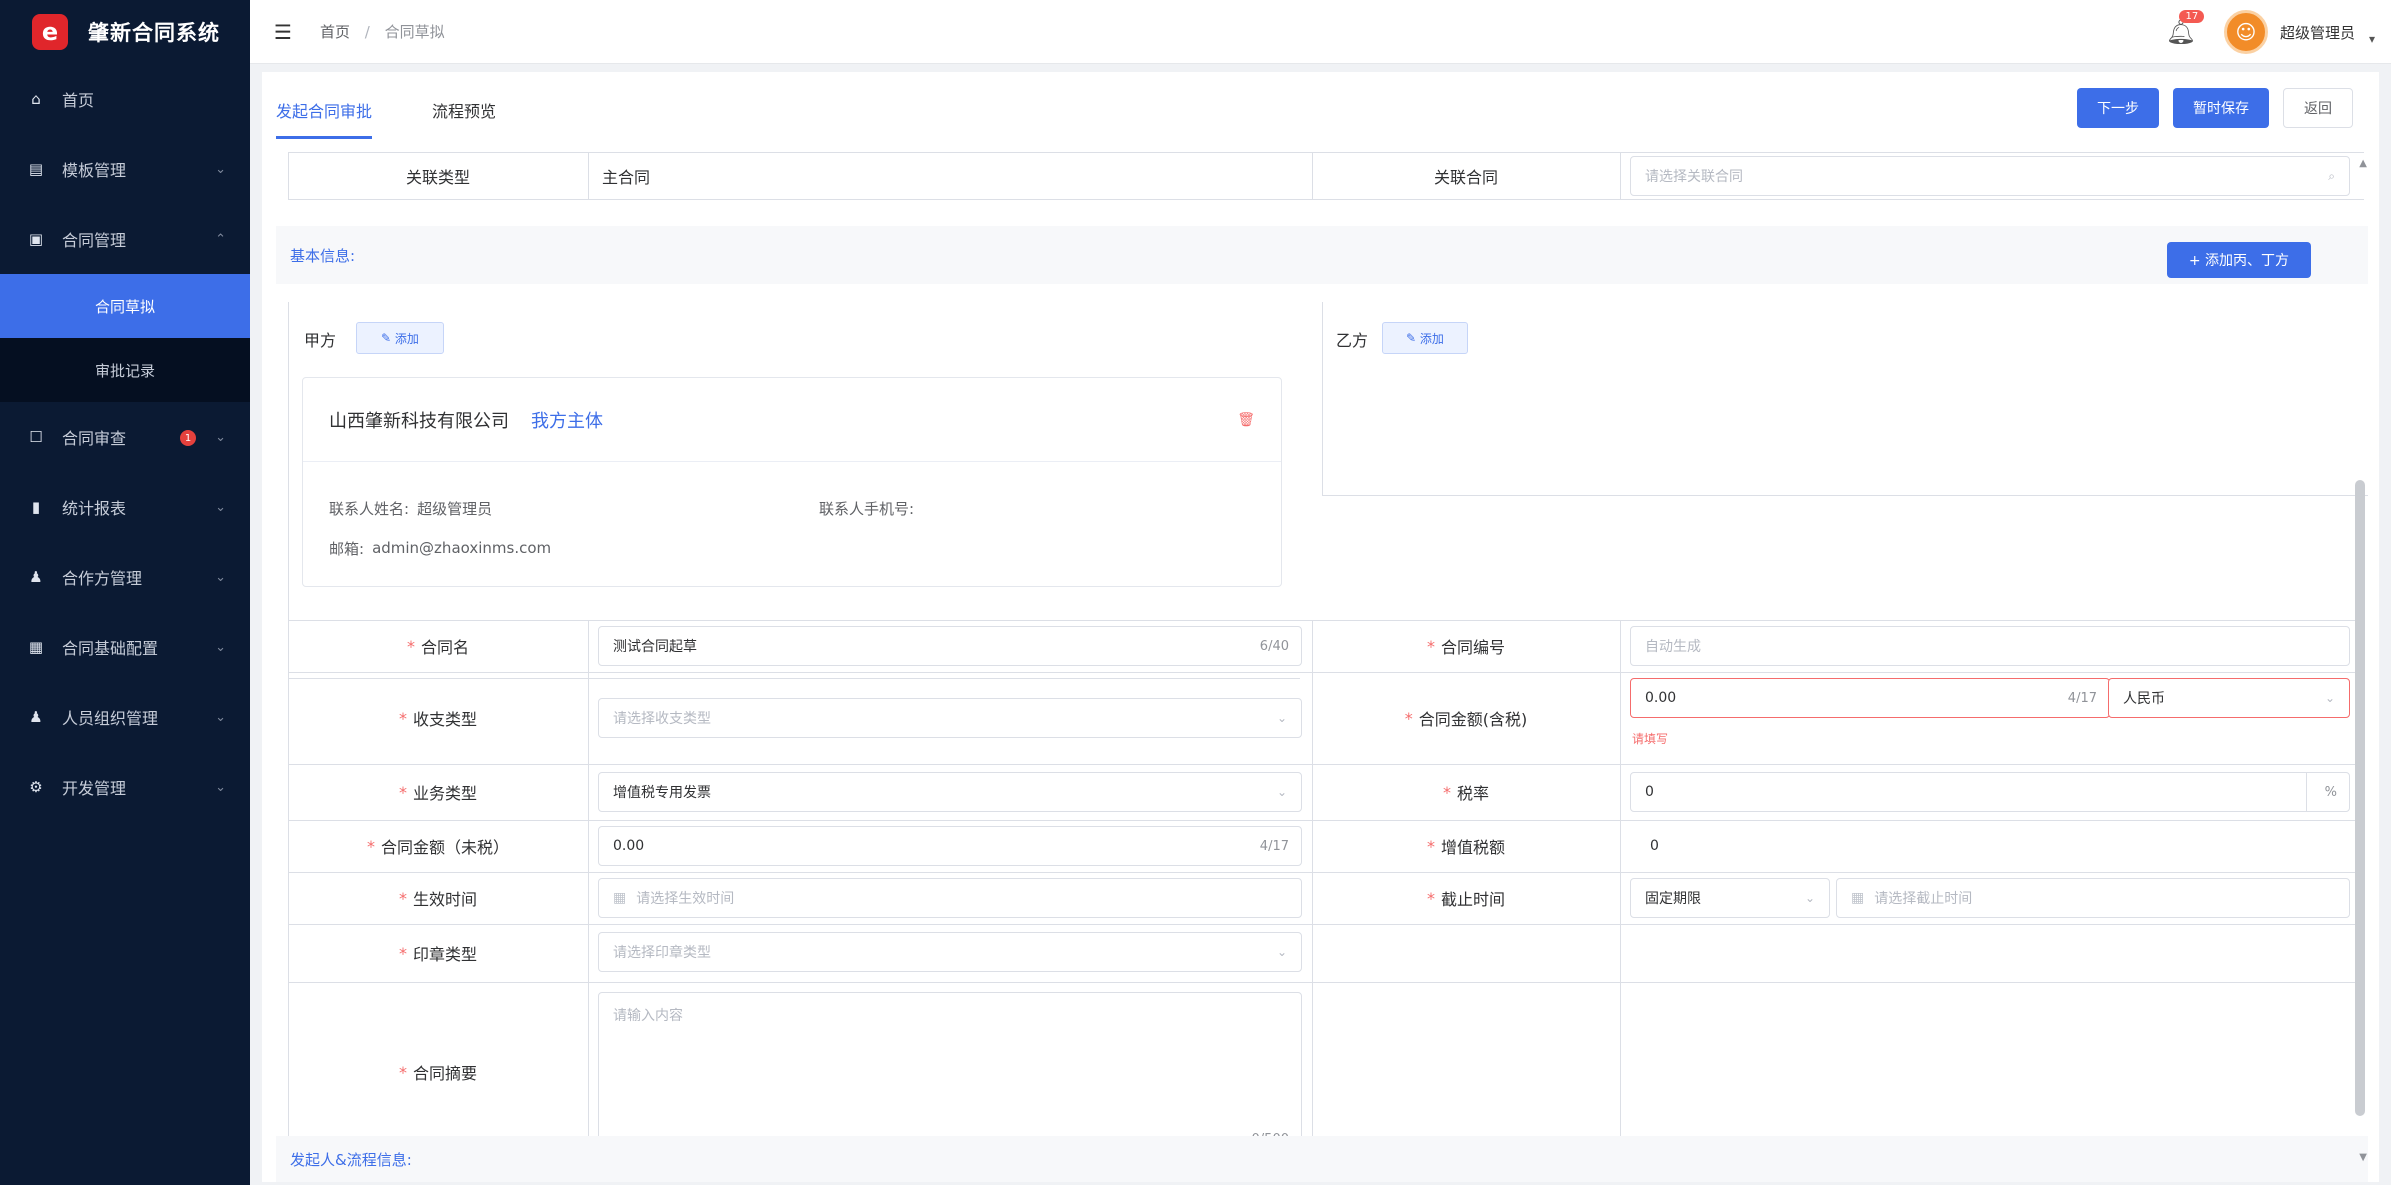 Image resolution: width=2391 pixels, height=1185 pixels. Describe the element at coordinates (444, 899) in the screenshot. I see `effective-date-label-text: 生效时间` at that location.